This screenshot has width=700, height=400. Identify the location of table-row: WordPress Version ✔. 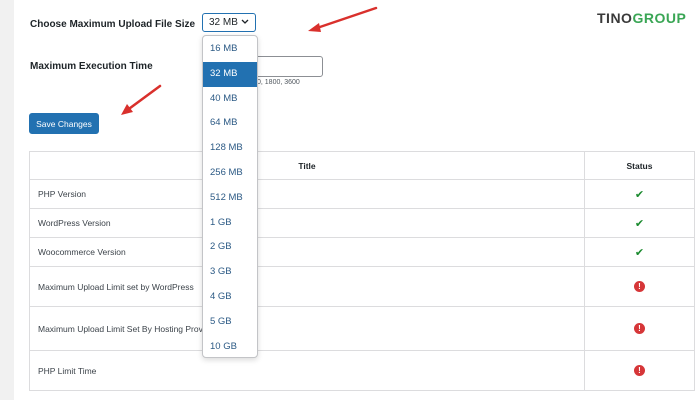
(362, 223).